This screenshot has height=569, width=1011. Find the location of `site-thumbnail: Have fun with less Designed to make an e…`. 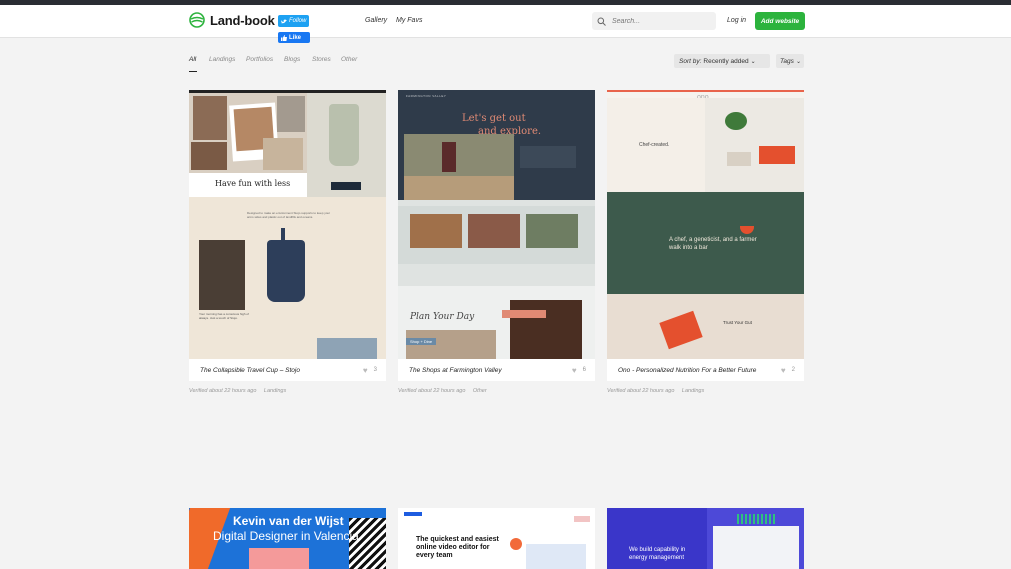

site-thumbnail: Have fun with less Designed to make an e… is located at coordinates (287, 224).